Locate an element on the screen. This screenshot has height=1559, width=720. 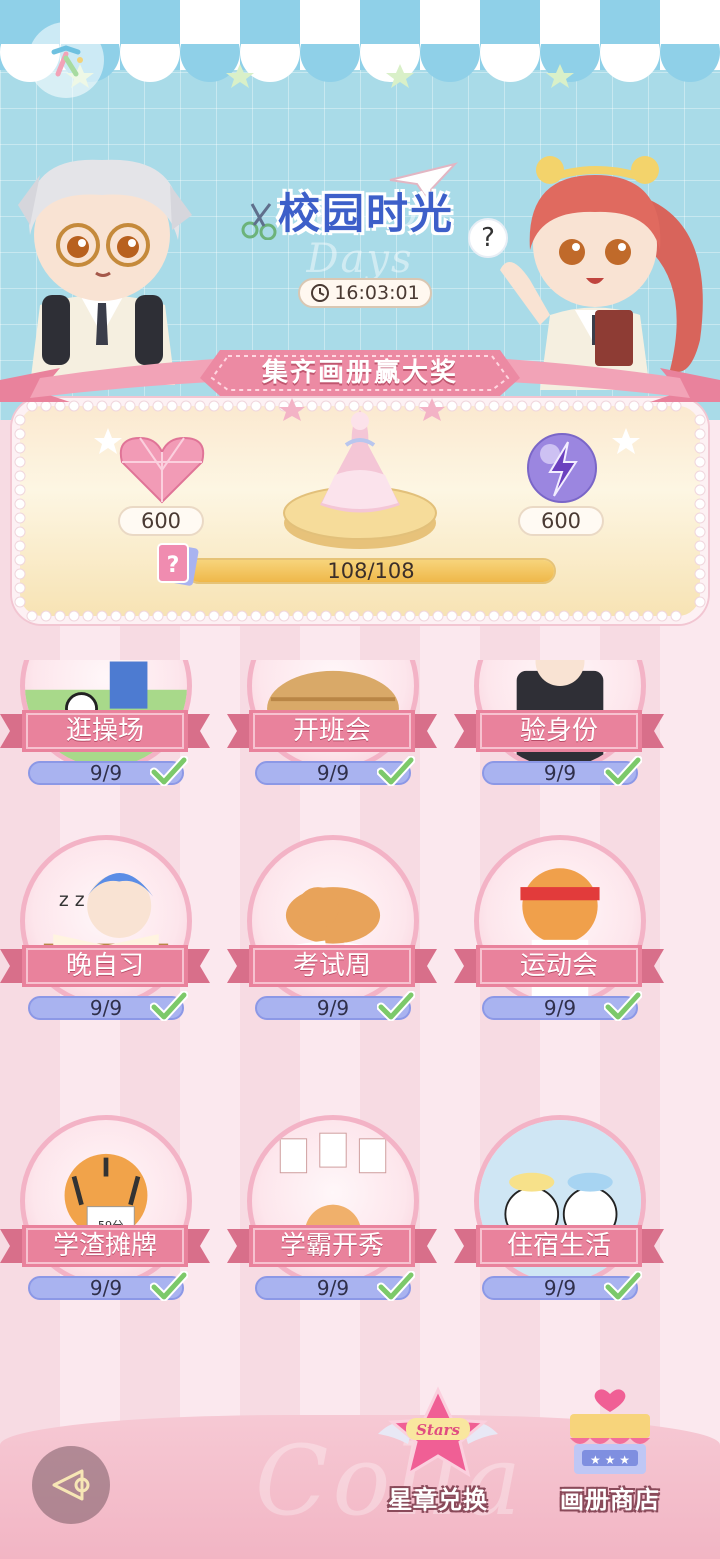
progress-text: 108/108 is located at coordinates (371, 571).